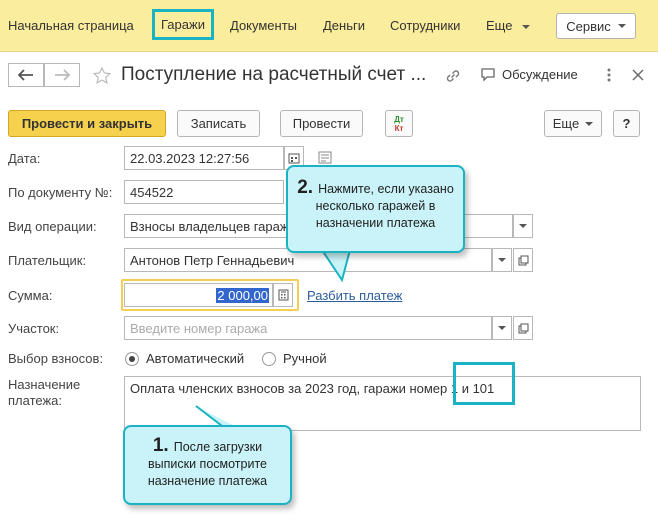 Image resolution: width=658 pixels, height=515 pixels. What do you see at coordinates (399, 128) in the screenshot?
I see `kt-label: Кт` at bounding box center [399, 128].